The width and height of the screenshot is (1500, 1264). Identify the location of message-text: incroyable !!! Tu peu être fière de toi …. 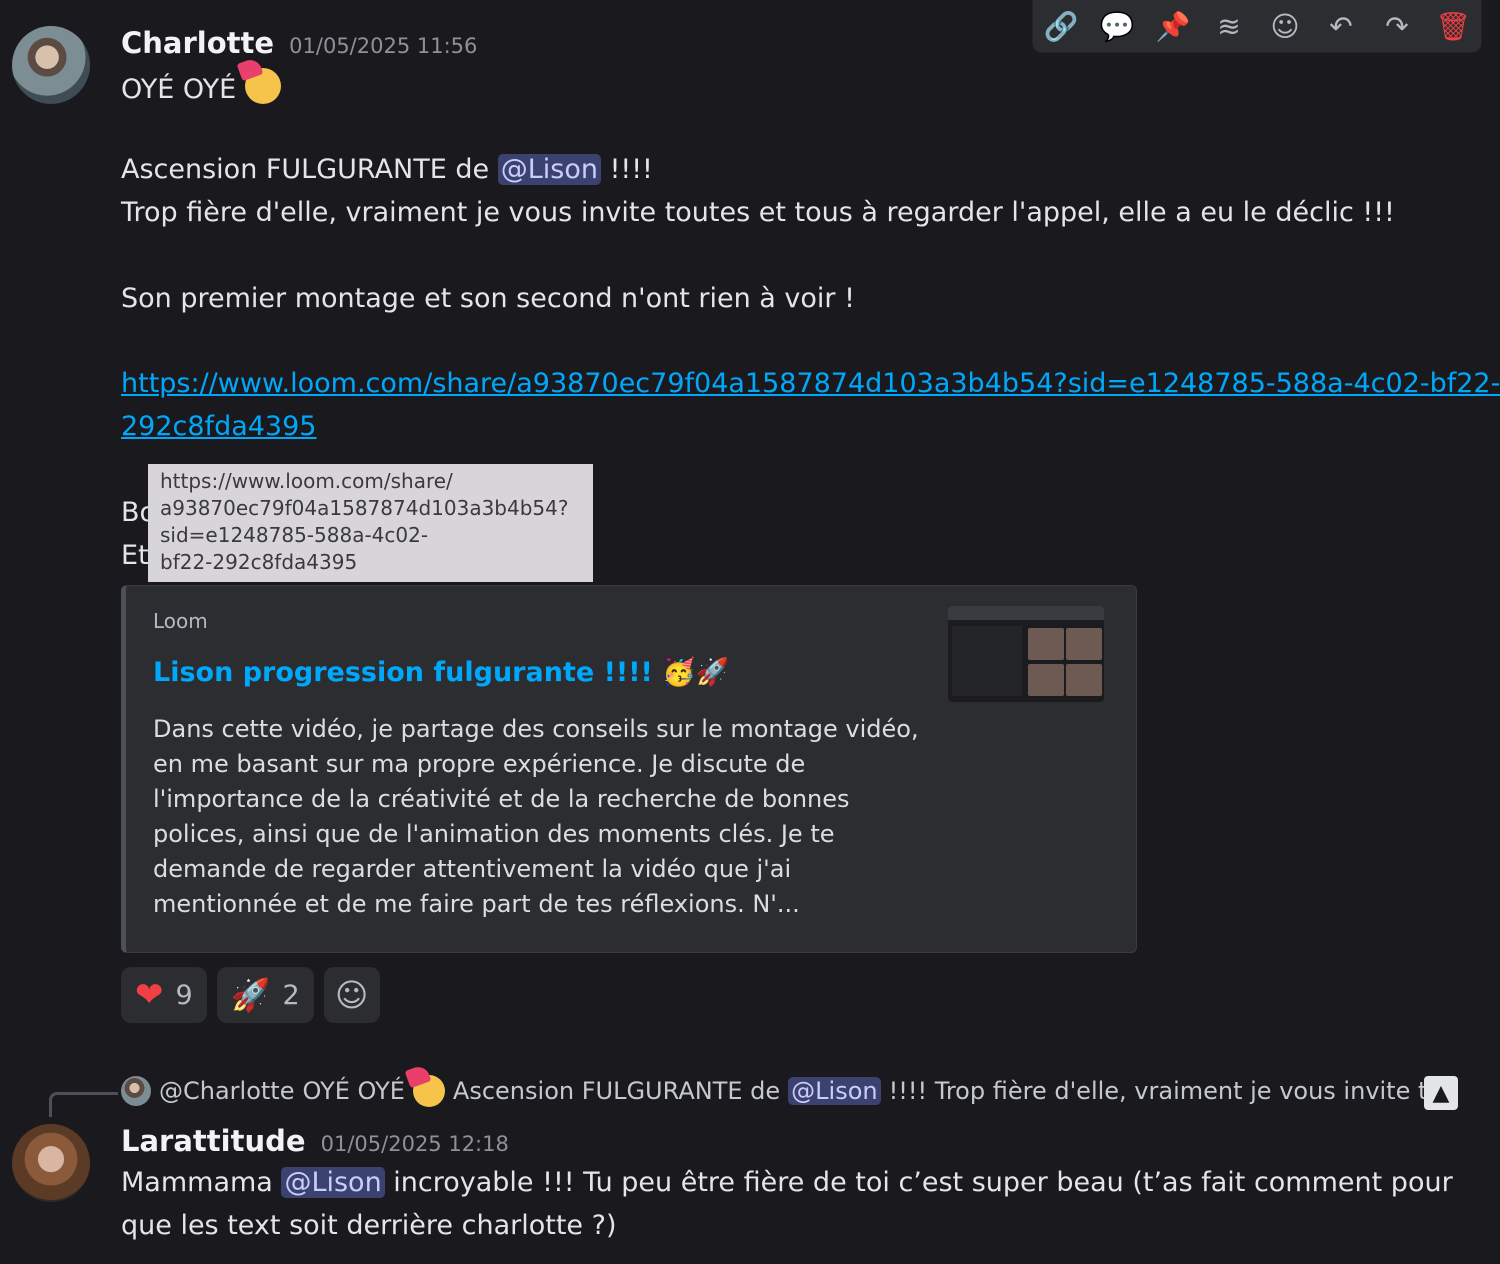
(923, 1182).